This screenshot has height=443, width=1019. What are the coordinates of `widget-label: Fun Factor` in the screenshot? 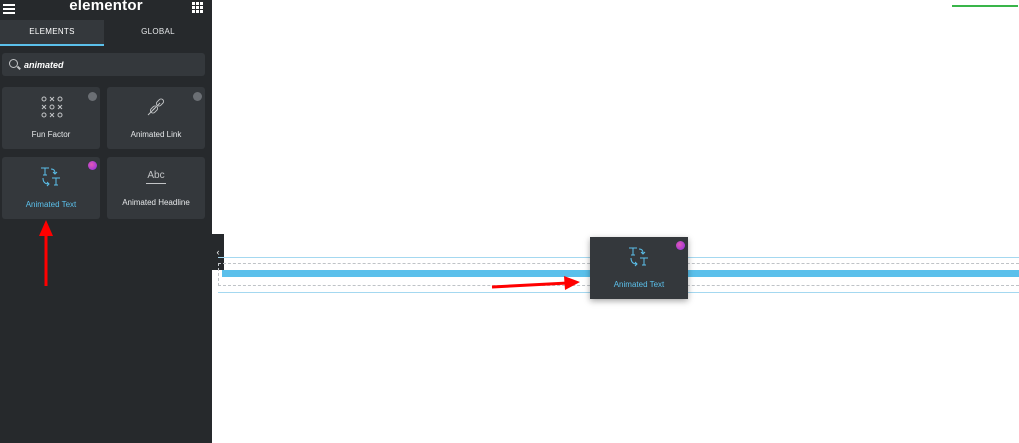 It's located at (51, 134).